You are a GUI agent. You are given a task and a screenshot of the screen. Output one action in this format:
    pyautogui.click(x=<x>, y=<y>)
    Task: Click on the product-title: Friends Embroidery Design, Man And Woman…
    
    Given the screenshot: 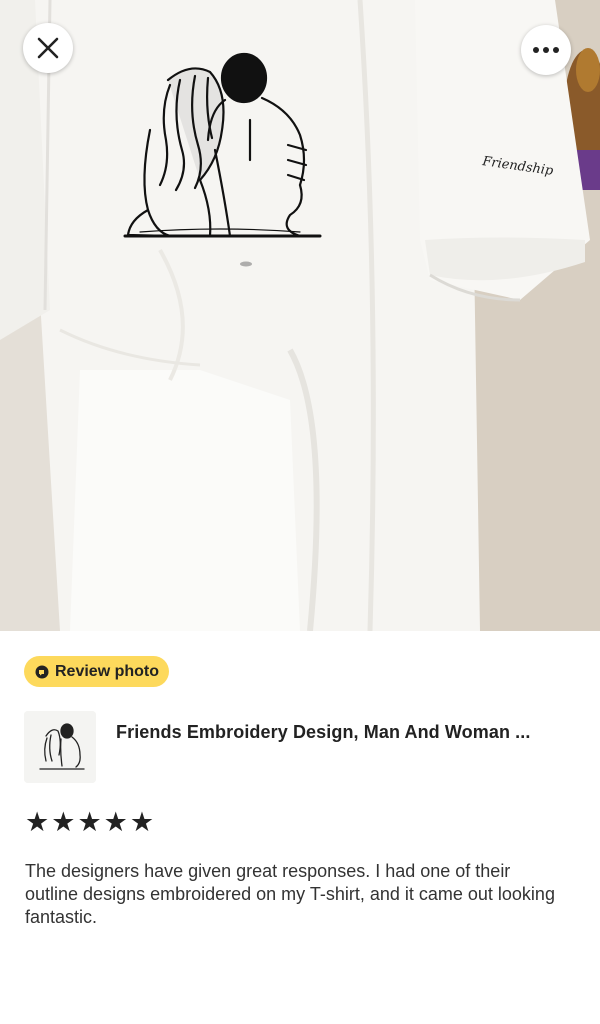 What is the action you would take?
    pyautogui.click(x=323, y=732)
    